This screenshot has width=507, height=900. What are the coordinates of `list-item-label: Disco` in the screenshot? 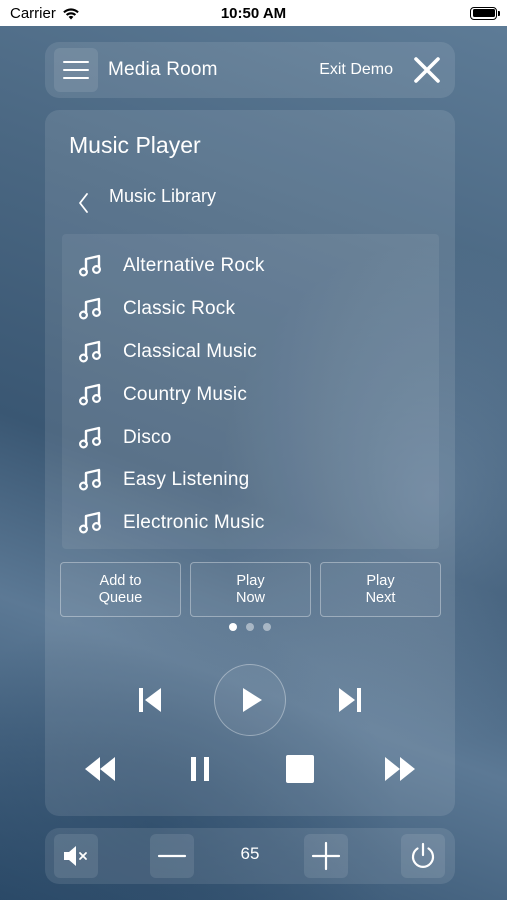 It's located at (147, 437).